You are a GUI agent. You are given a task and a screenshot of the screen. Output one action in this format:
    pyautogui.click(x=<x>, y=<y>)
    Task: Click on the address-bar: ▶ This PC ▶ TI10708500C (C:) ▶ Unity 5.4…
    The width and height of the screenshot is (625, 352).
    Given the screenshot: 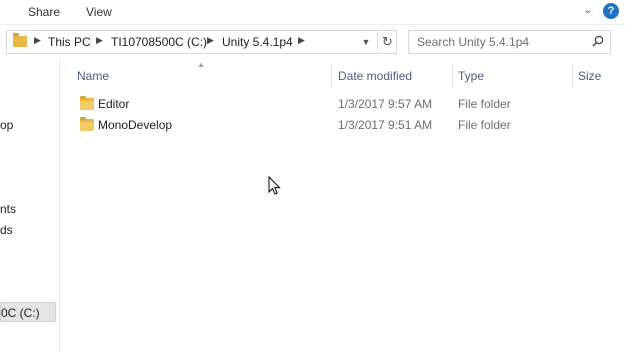 What is the action you would take?
    pyautogui.click(x=201, y=42)
    